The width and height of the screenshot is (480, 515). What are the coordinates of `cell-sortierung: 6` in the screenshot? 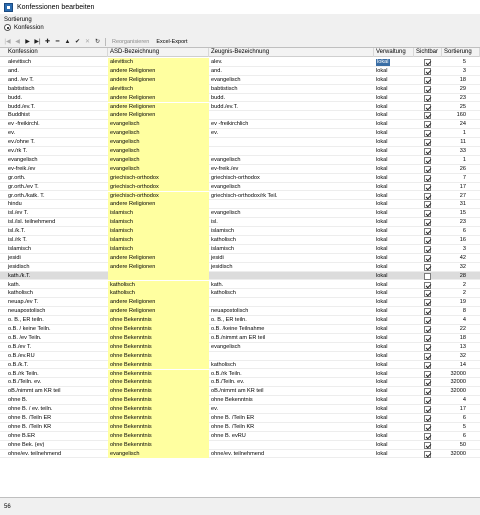 It's located at (461, 418).